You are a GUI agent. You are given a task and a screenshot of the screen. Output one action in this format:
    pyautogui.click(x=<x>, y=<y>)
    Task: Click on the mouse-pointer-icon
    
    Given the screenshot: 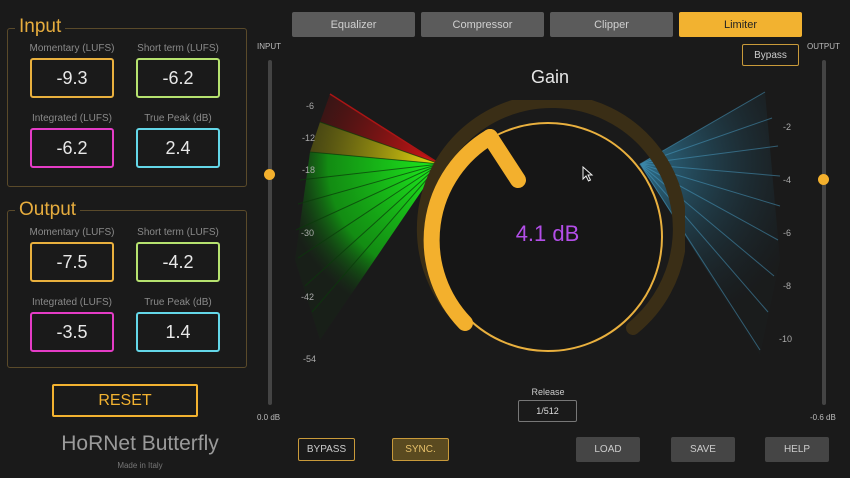 What is the action you would take?
    pyautogui.click(x=588, y=174)
    